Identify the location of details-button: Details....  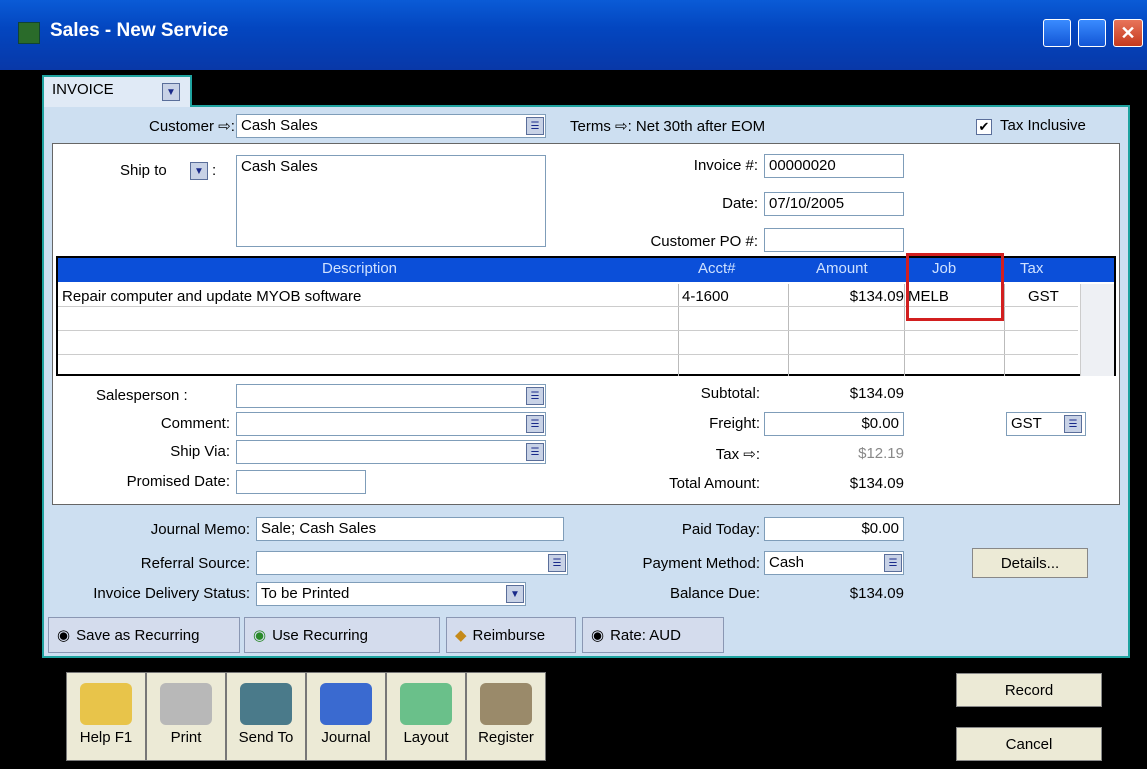
(1030, 563).